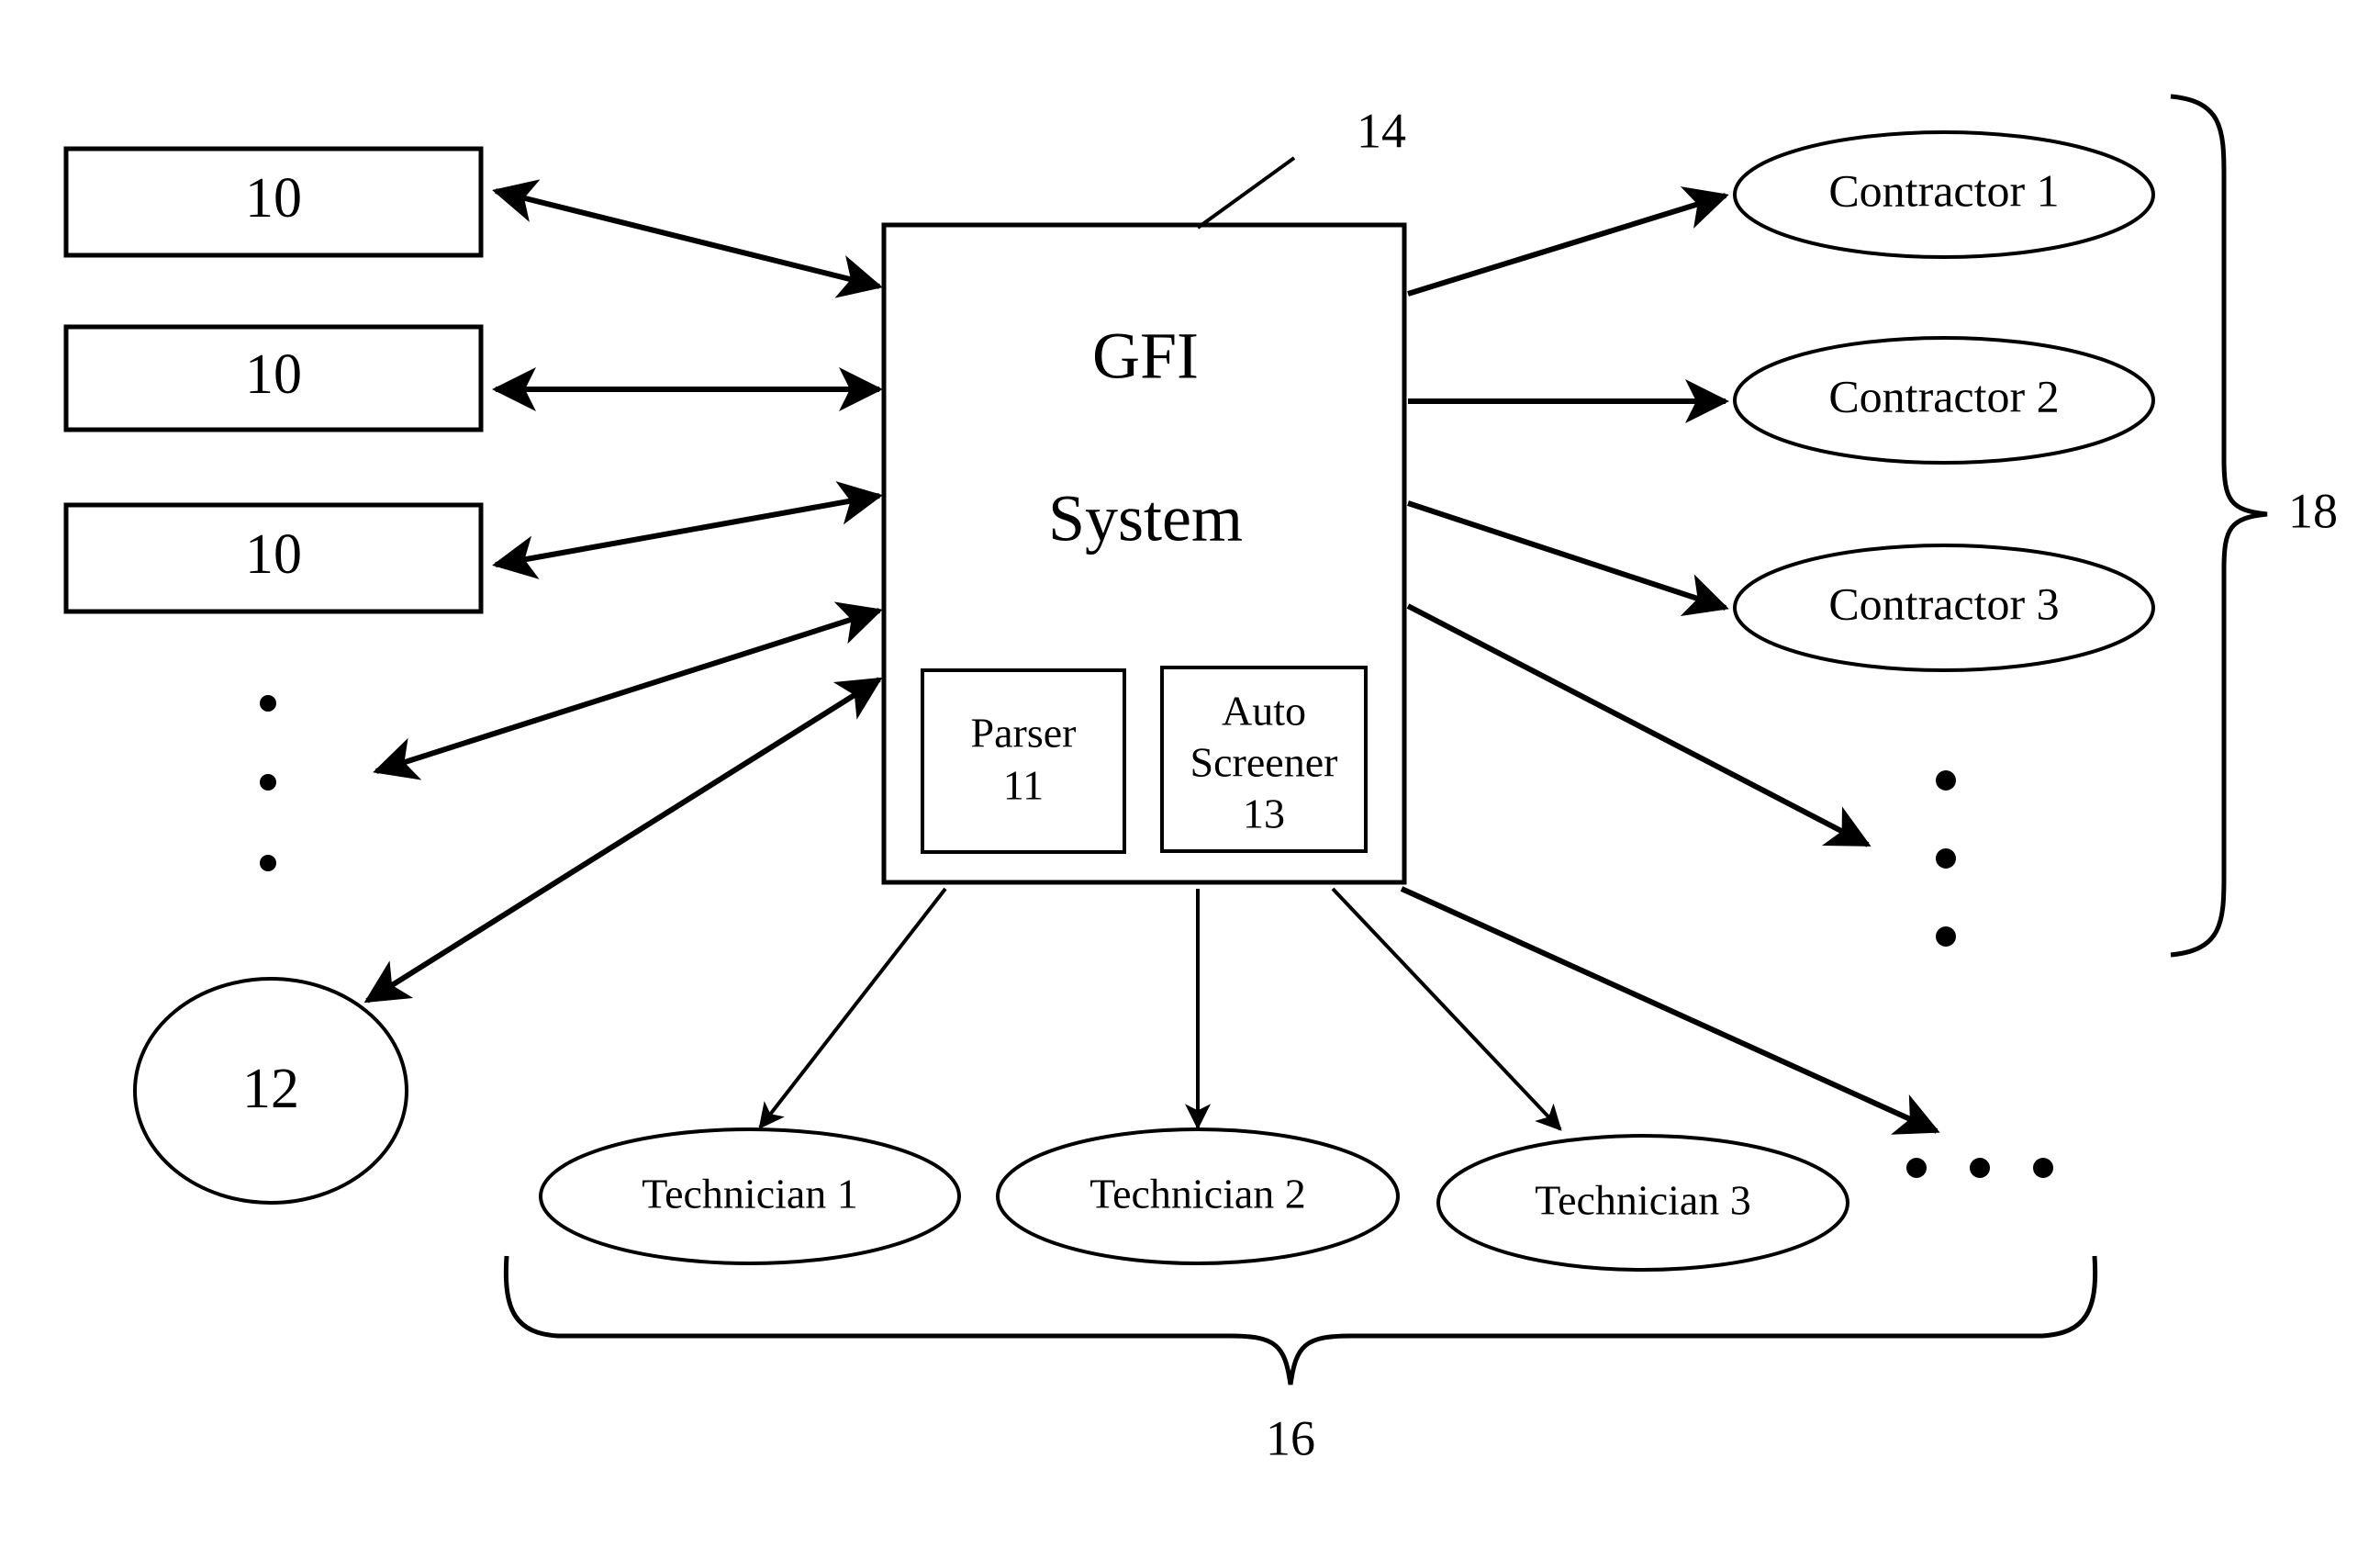  I want to click on contractor-3-label: Contractor 3, so click(1943, 603).